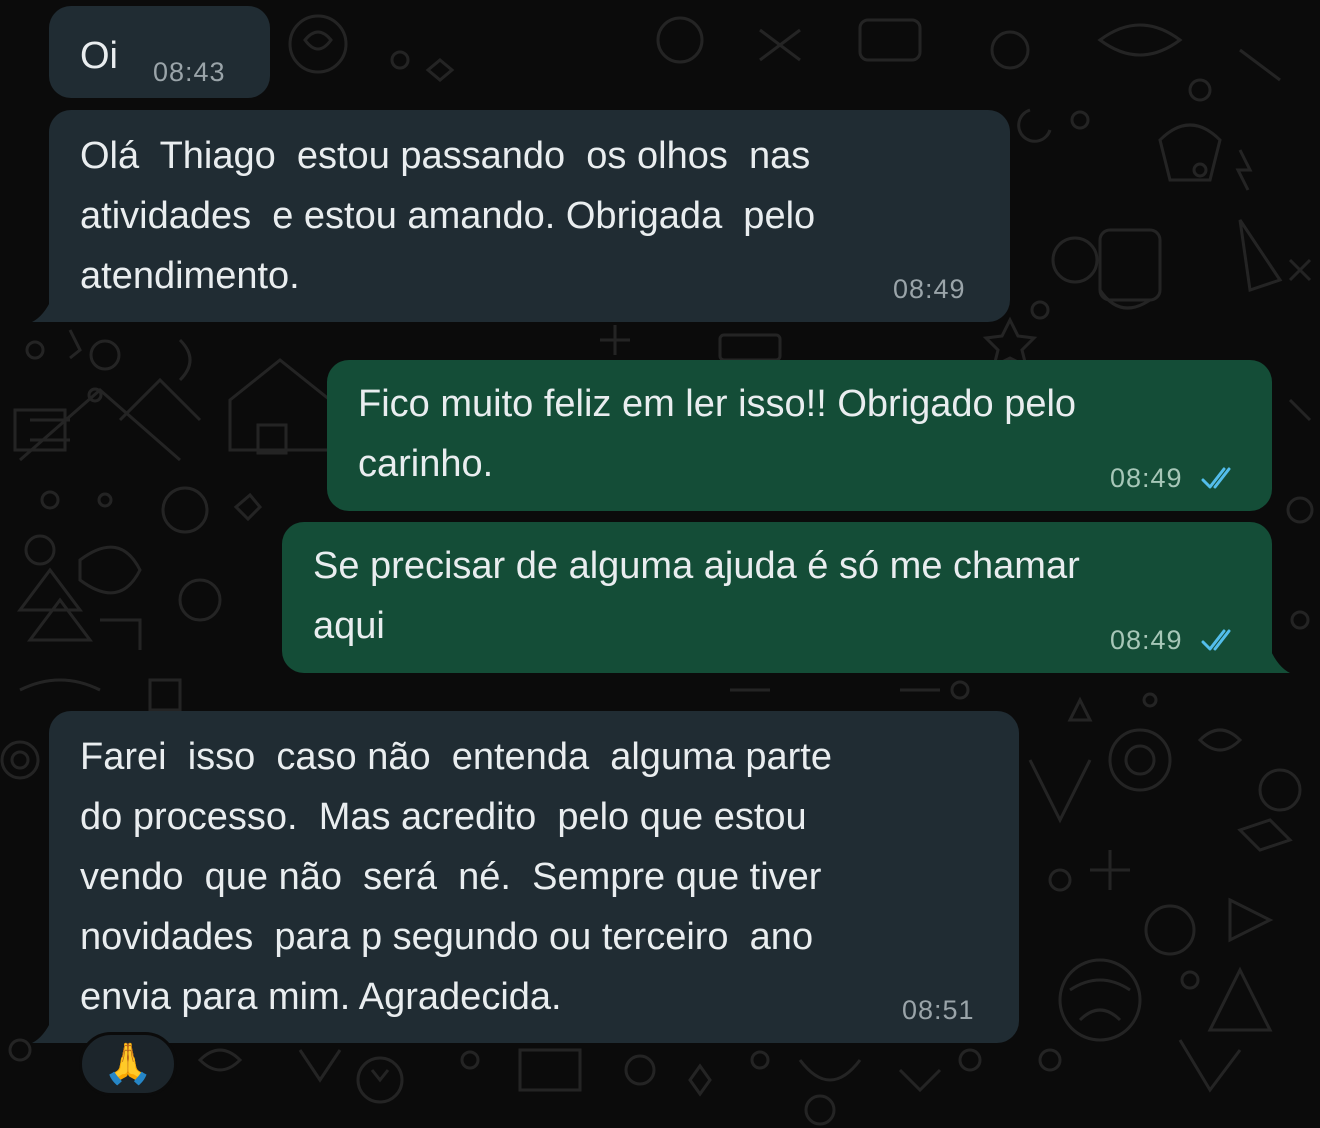 The height and width of the screenshot is (1128, 1320). Describe the element at coordinates (159, 52) in the screenshot. I see `incoming-message: Oi 08:43` at that location.